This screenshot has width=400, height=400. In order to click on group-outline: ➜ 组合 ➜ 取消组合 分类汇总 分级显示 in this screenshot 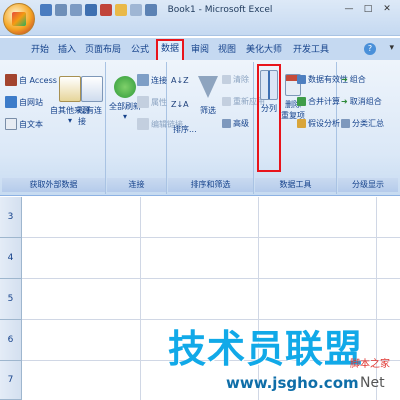, I will do `click(368, 128)`.